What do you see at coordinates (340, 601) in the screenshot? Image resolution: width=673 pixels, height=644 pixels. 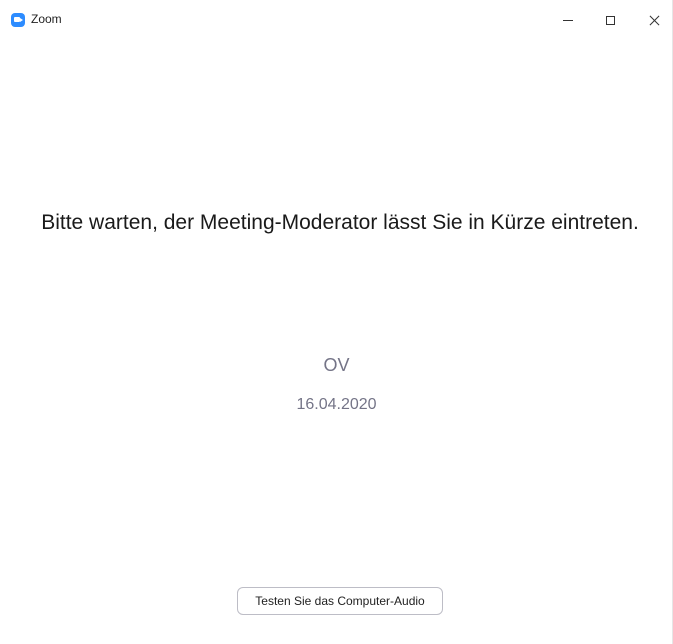 I see `test-computer-audio-button: Testen Sie das Computer-Audio` at bounding box center [340, 601].